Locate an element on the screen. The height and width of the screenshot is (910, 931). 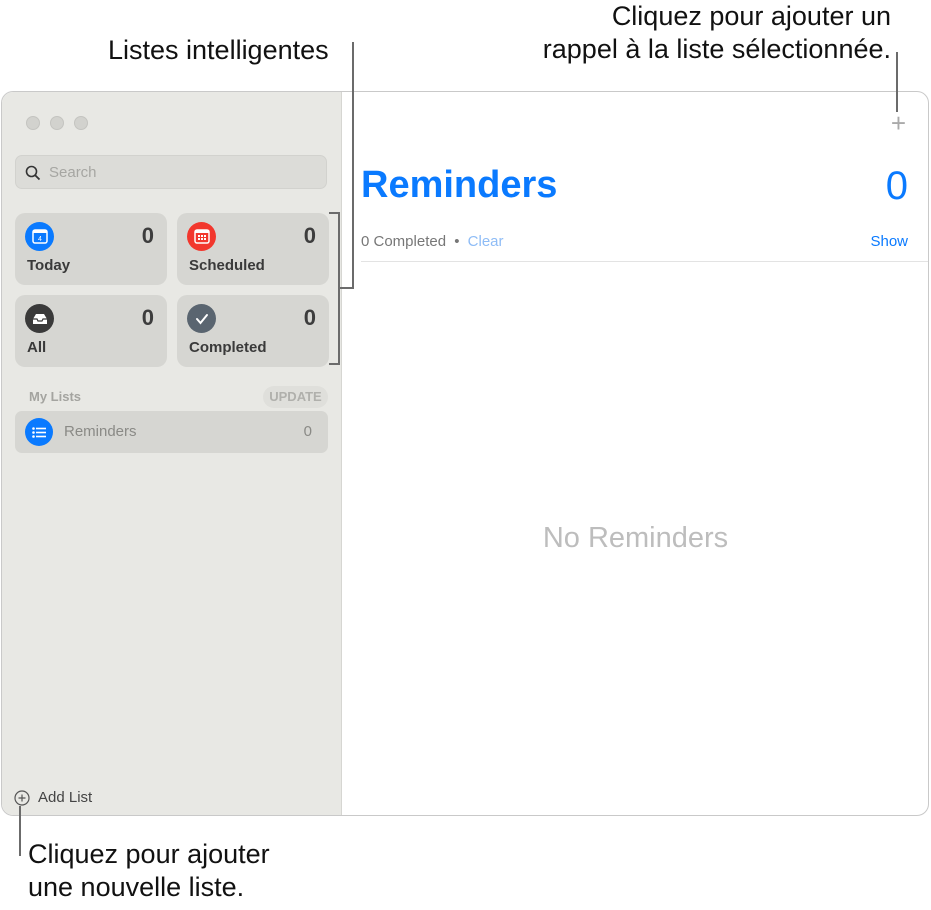
list-label: Reminders is located at coordinates (100, 431).